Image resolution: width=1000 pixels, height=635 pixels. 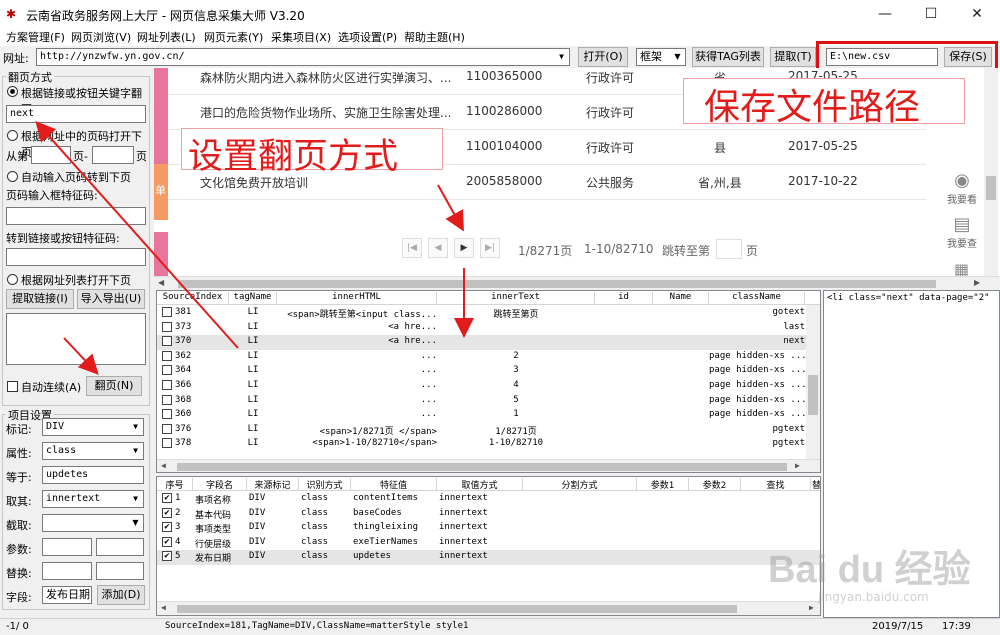 What do you see at coordinates (873, 597) in the screenshot?
I see `watermark-sub: jingyan.baidu.com` at bounding box center [873, 597].